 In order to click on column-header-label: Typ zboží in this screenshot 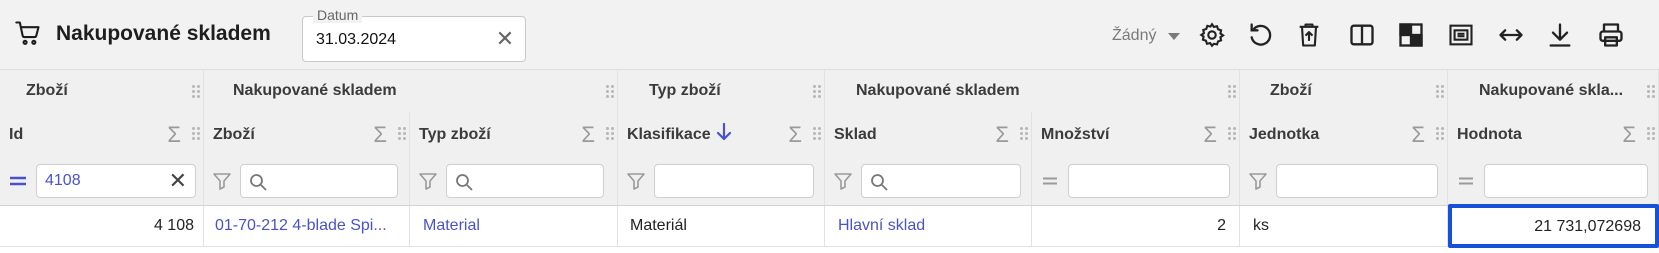, I will do `click(455, 134)`.